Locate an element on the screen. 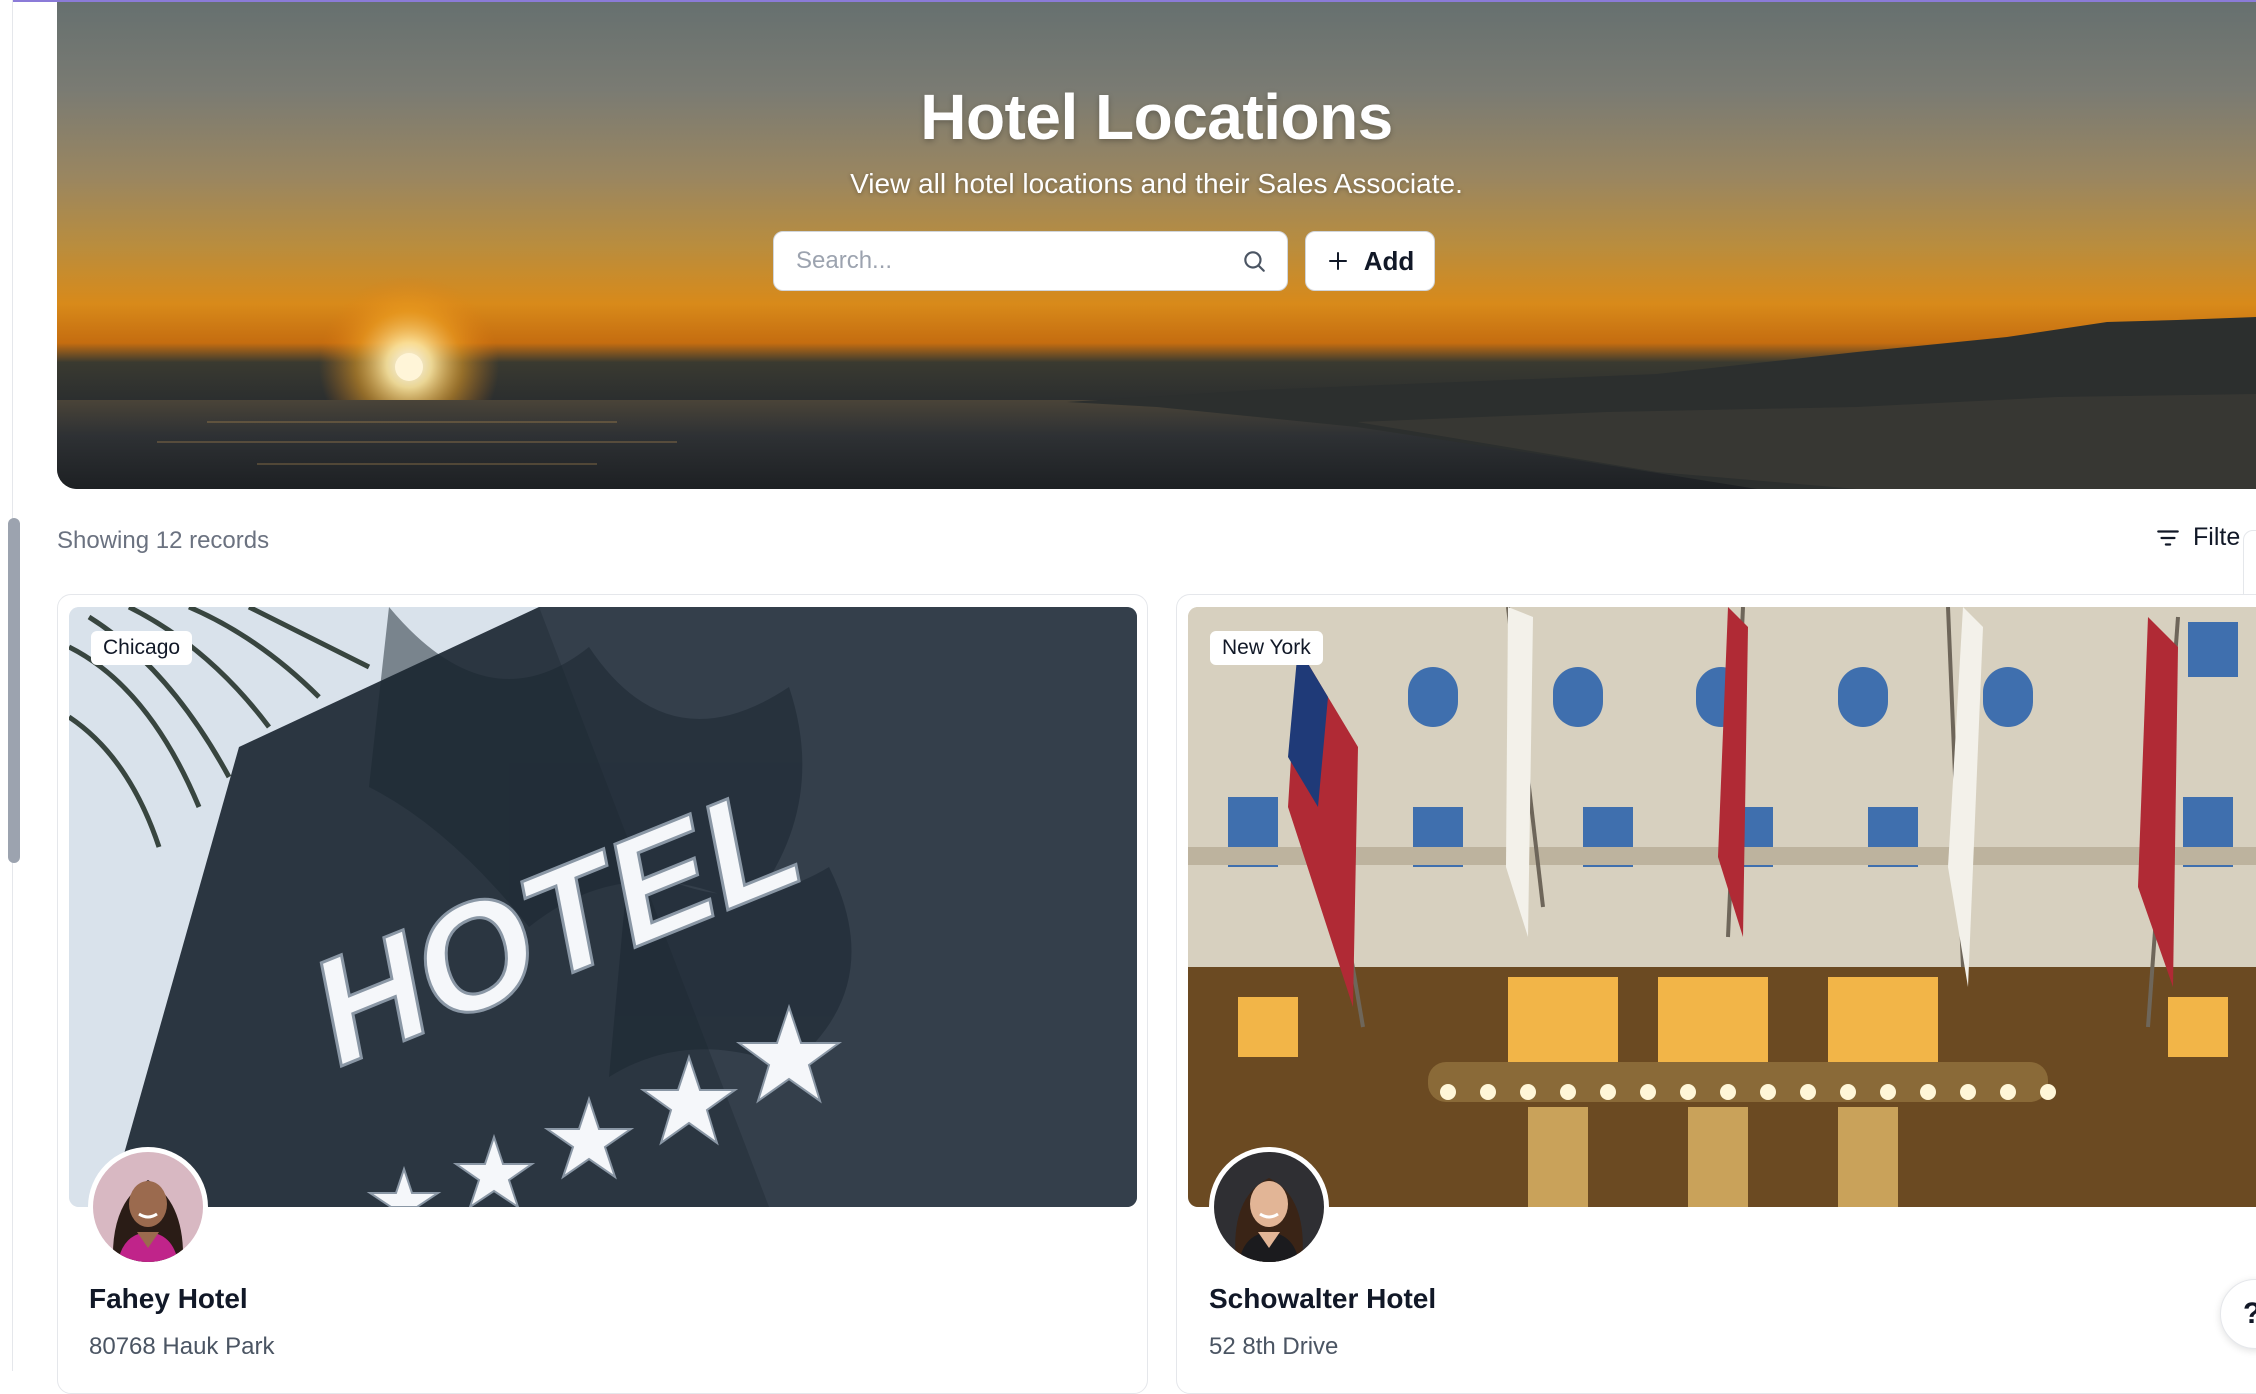 Image resolution: width=2256 pixels, height=1394 pixels. filter-button: Filte is located at coordinates (2197, 537).